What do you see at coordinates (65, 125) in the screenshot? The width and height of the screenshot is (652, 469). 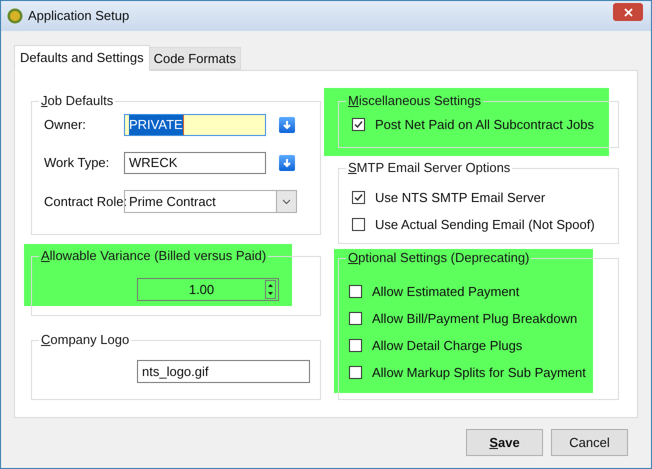 I see `field-label: Owner:` at bounding box center [65, 125].